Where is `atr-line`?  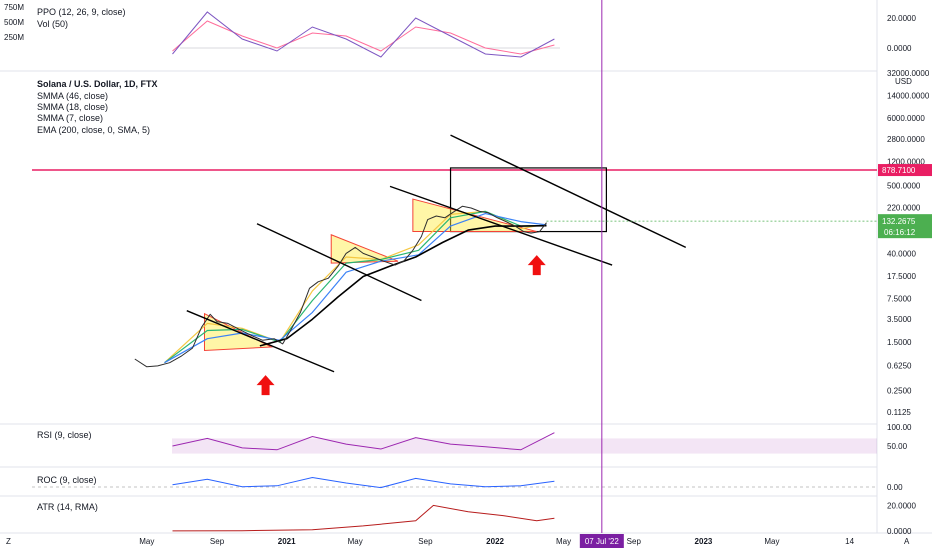 atr-line is located at coordinates (363, 518).